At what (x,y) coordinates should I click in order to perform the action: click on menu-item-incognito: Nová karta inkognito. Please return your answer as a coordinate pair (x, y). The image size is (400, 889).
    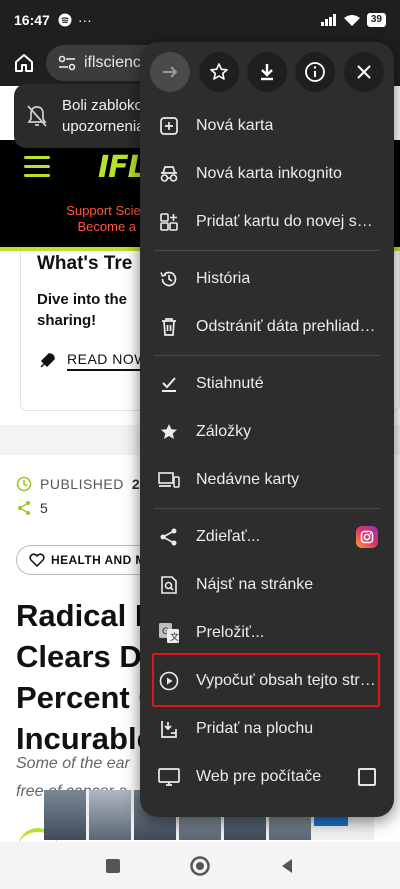
    Looking at the image, I should click on (267, 174).